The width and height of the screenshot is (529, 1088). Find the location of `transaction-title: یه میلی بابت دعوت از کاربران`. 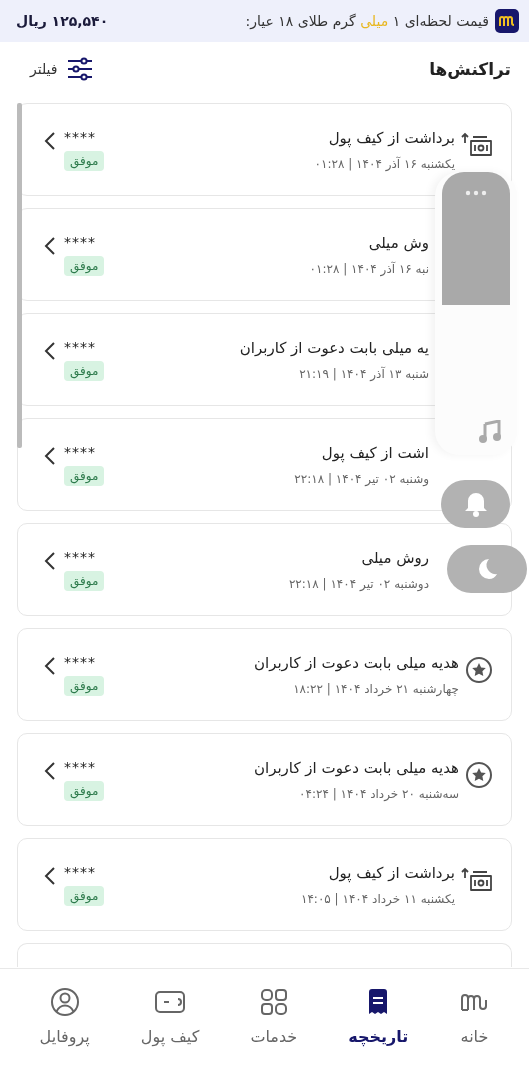

transaction-title: یه میلی بابت دعوت از کاربران is located at coordinates (334, 347).